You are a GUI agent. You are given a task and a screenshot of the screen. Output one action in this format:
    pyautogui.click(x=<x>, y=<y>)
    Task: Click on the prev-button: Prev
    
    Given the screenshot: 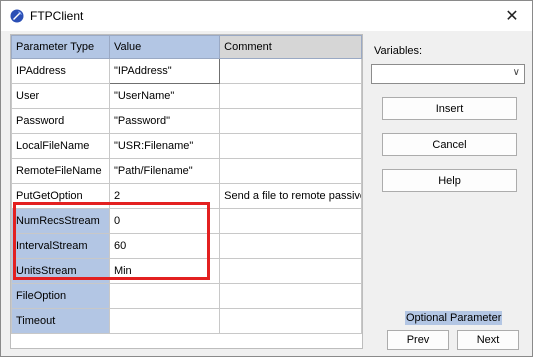 What is the action you would take?
    pyautogui.click(x=418, y=340)
    